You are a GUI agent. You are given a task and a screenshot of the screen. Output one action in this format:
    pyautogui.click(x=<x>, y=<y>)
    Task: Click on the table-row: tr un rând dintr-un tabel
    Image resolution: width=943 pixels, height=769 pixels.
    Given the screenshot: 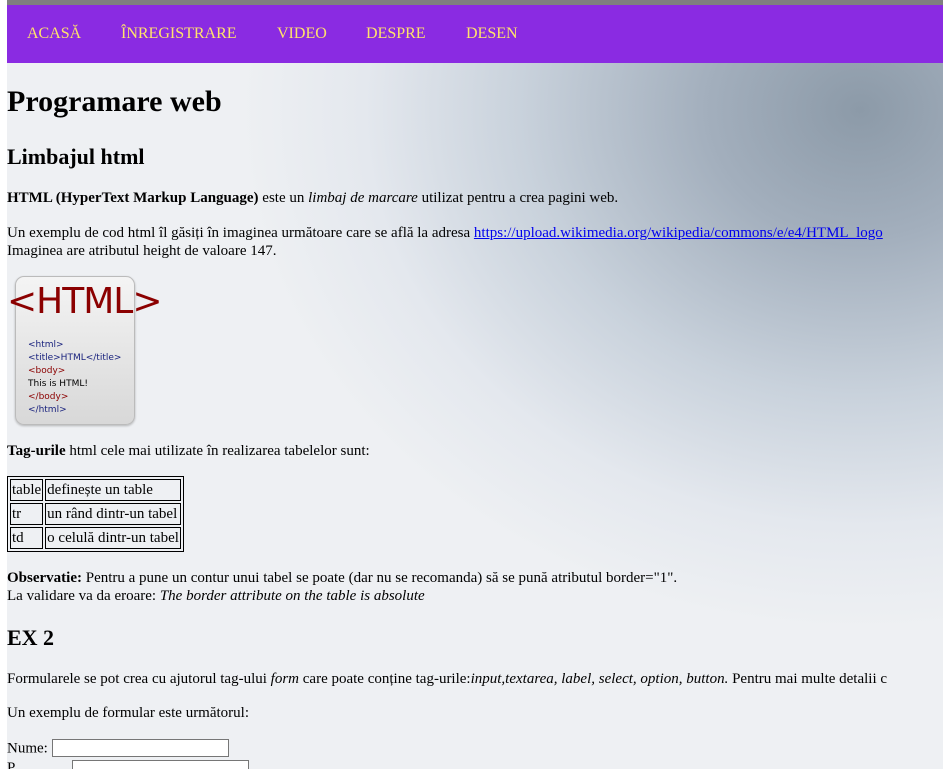 What is the action you would take?
    pyautogui.click(x=95, y=514)
    